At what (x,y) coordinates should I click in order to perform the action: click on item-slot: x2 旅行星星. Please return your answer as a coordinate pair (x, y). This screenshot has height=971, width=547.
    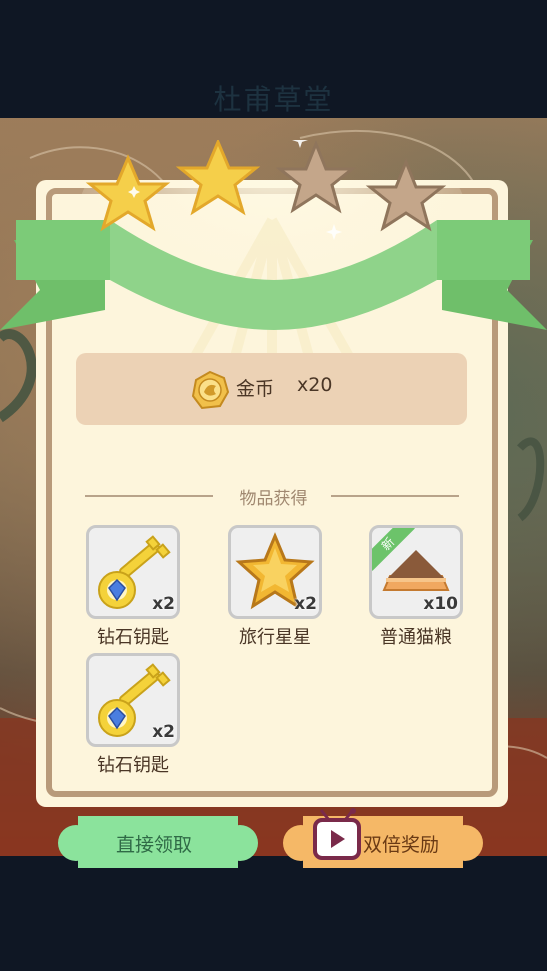
    Looking at the image, I should click on (275, 586).